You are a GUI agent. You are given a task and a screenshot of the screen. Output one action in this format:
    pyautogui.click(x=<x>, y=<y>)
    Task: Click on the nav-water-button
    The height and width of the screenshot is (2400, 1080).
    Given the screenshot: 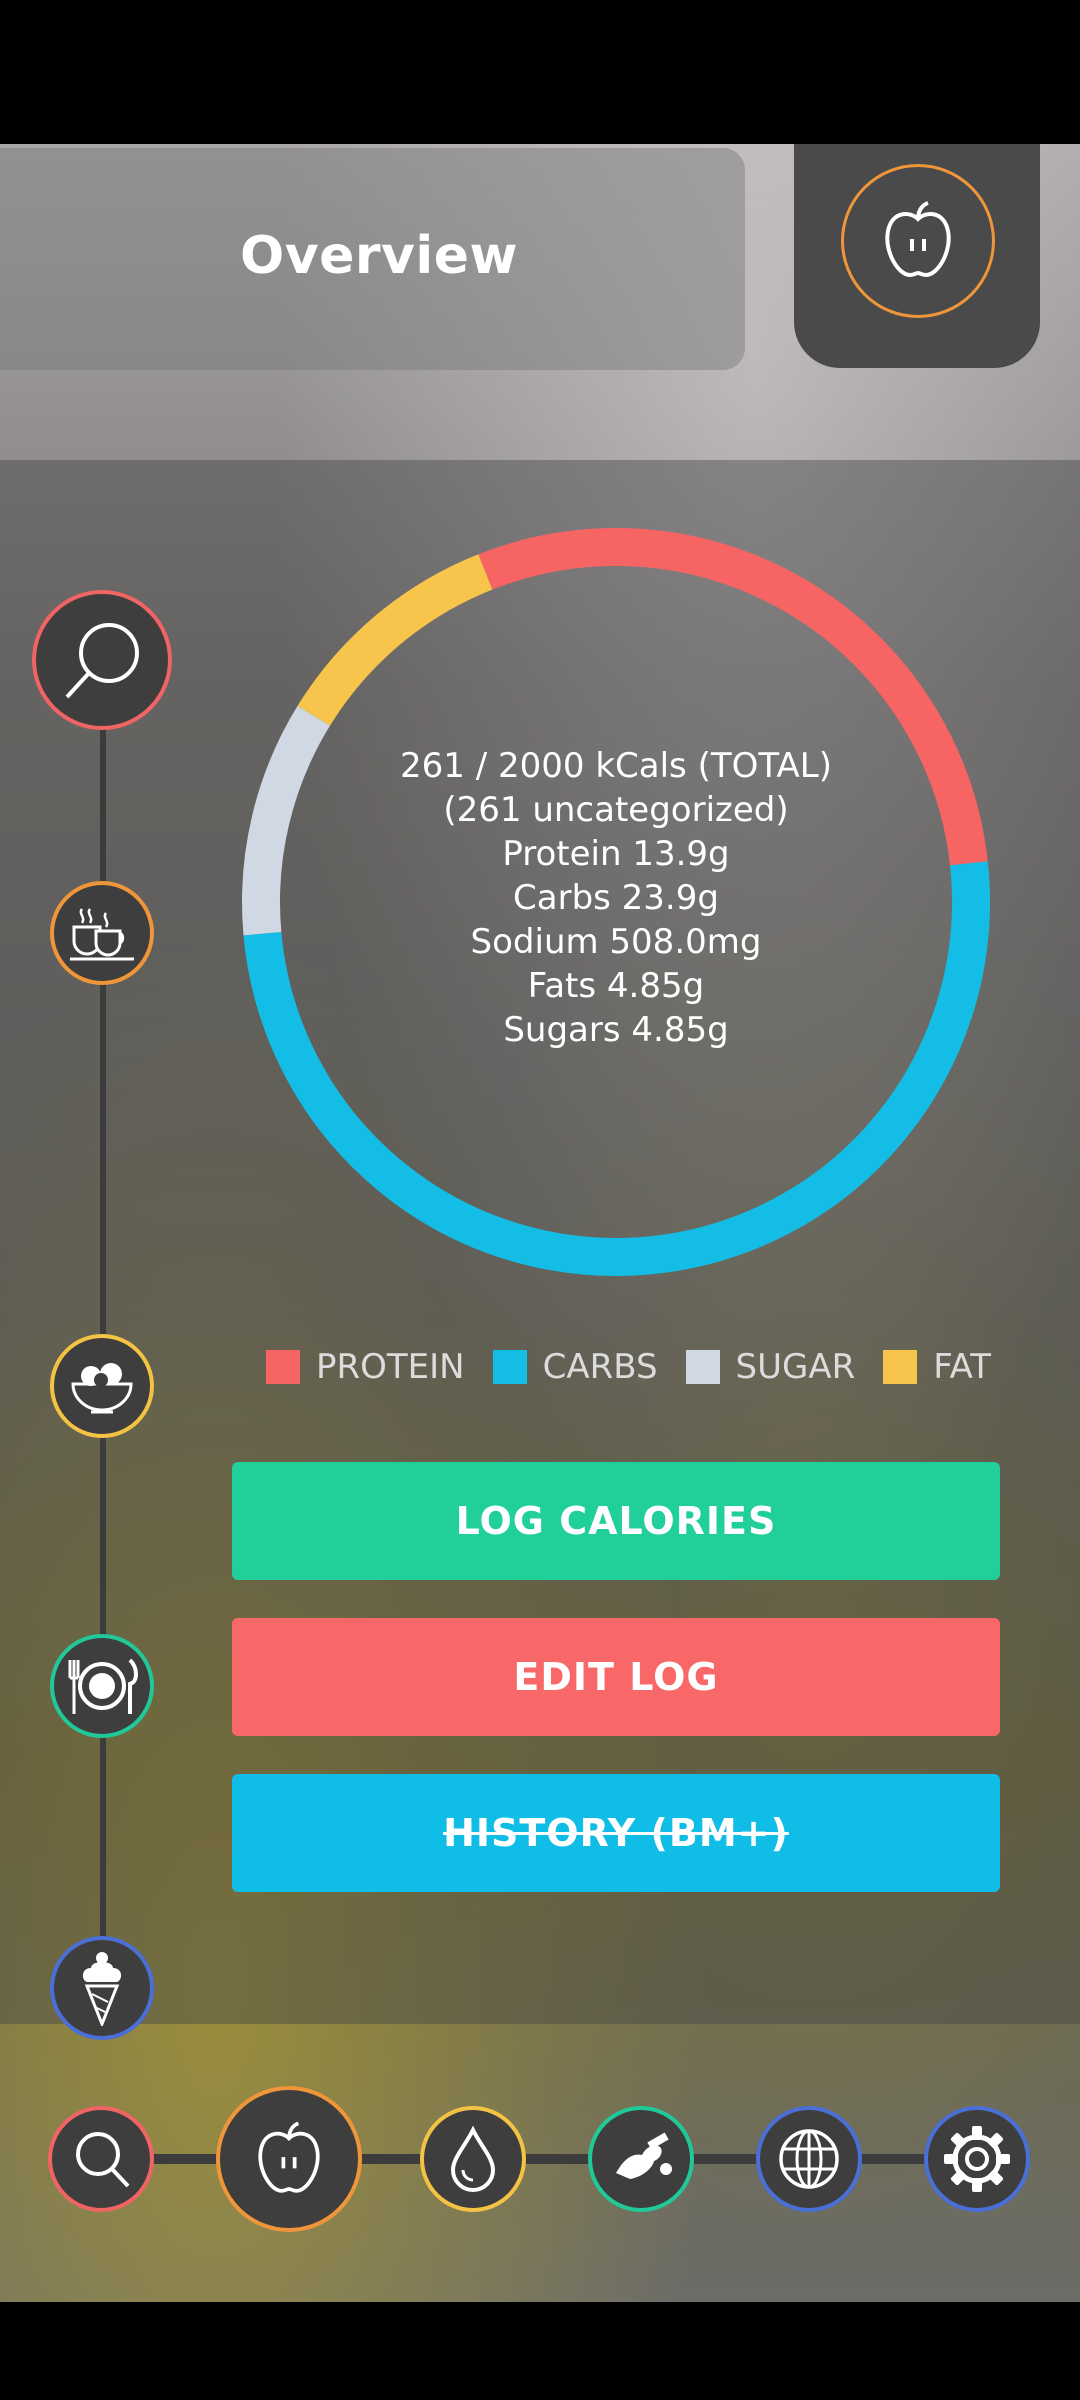 What is the action you would take?
    pyautogui.click(x=473, y=2159)
    